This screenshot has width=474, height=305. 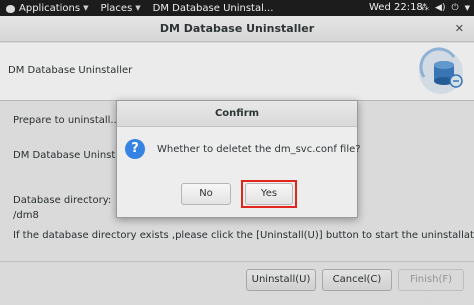 I want to click on close-icon: ✕, so click(x=459, y=28).